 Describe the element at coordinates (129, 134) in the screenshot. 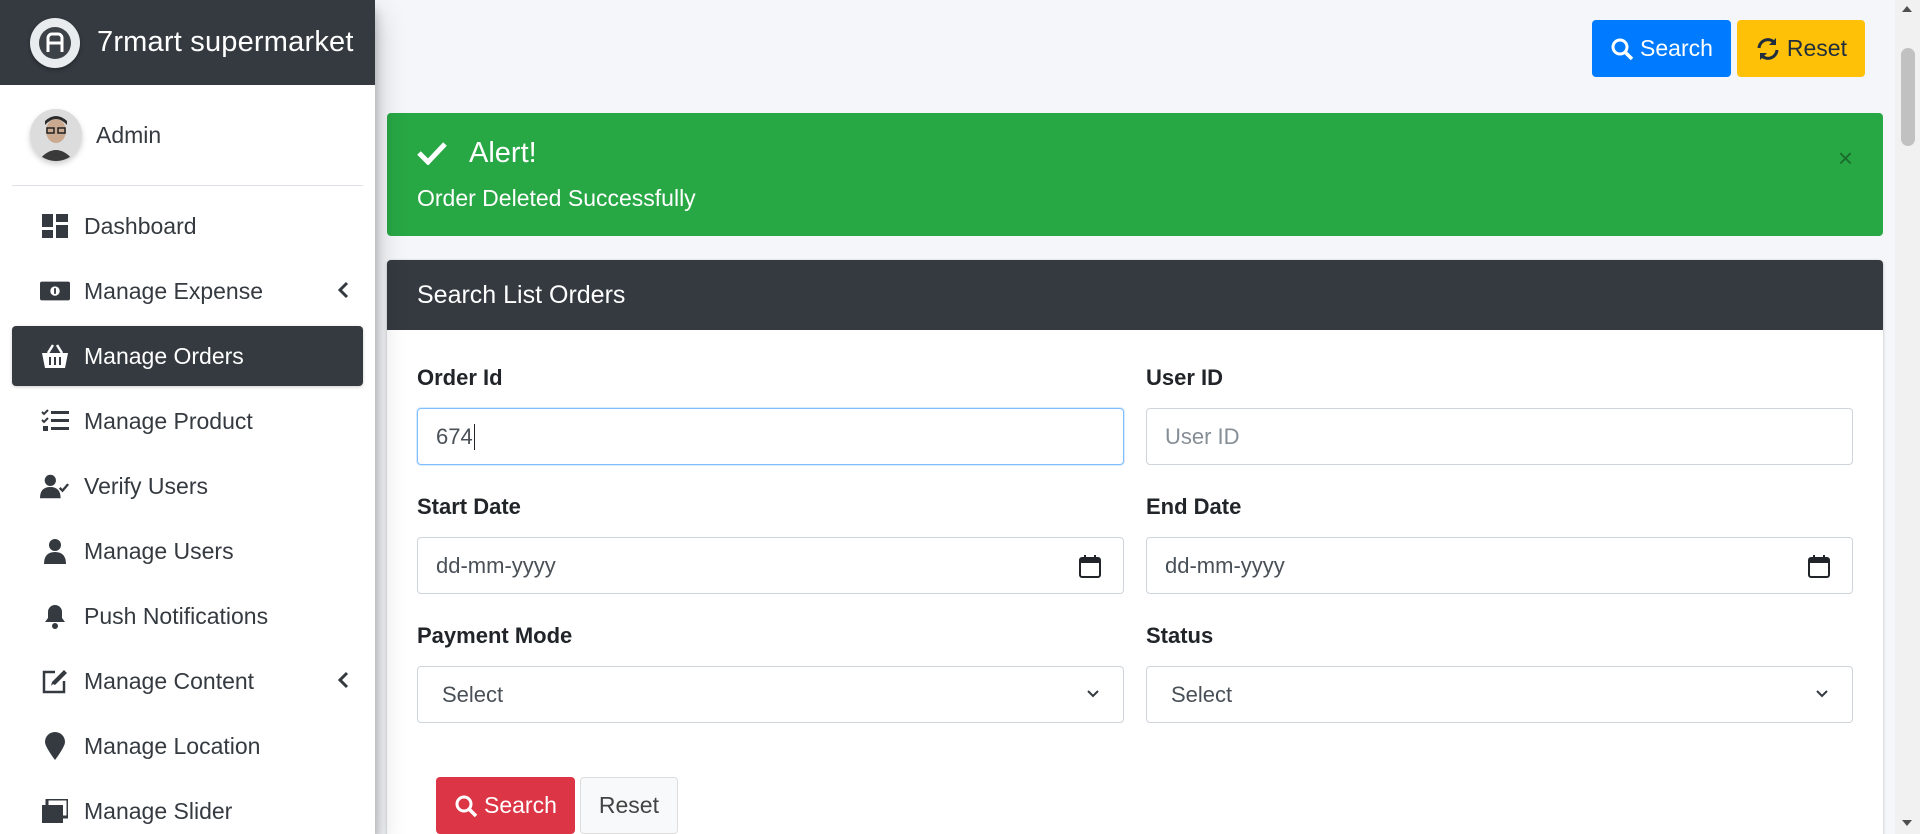

I see `user-name: Admin` at that location.